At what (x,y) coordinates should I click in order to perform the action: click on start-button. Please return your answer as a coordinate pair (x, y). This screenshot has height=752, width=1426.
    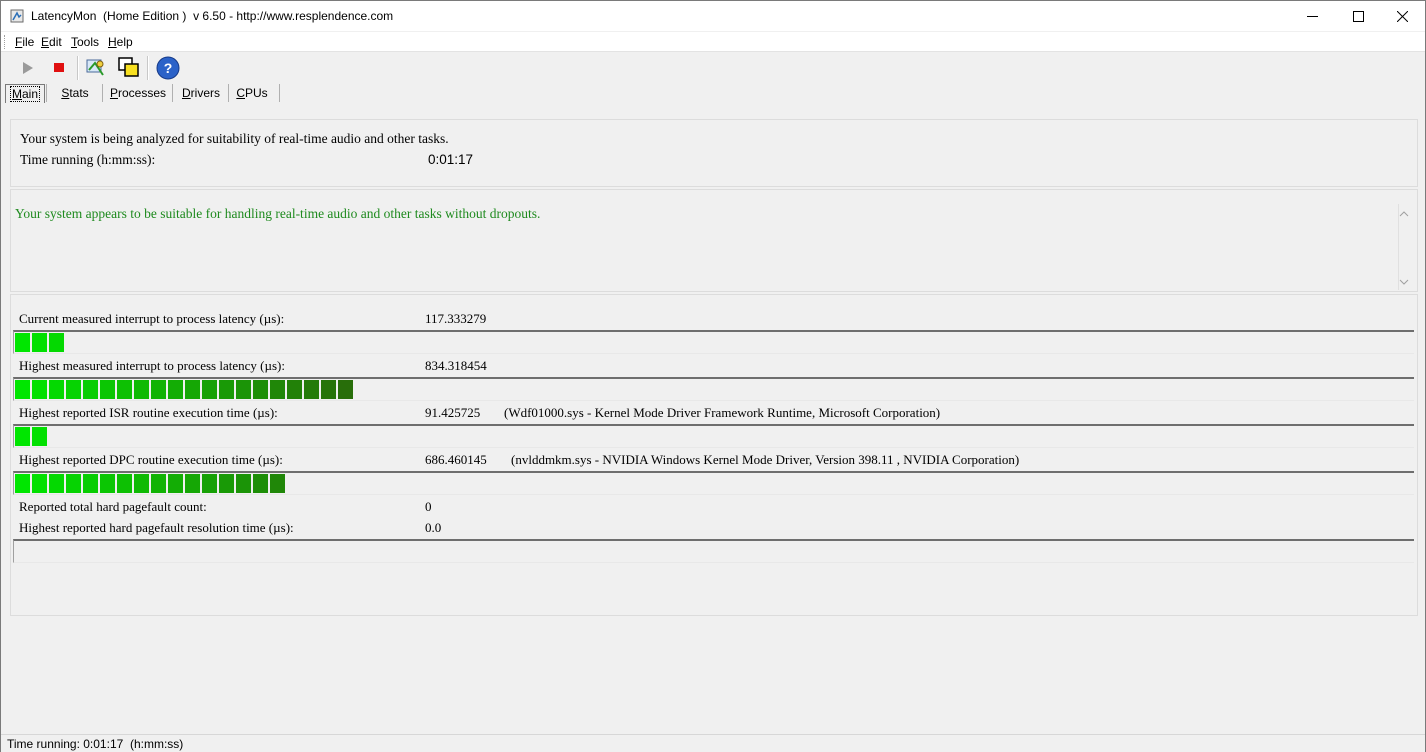
    Looking at the image, I should click on (28, 68).